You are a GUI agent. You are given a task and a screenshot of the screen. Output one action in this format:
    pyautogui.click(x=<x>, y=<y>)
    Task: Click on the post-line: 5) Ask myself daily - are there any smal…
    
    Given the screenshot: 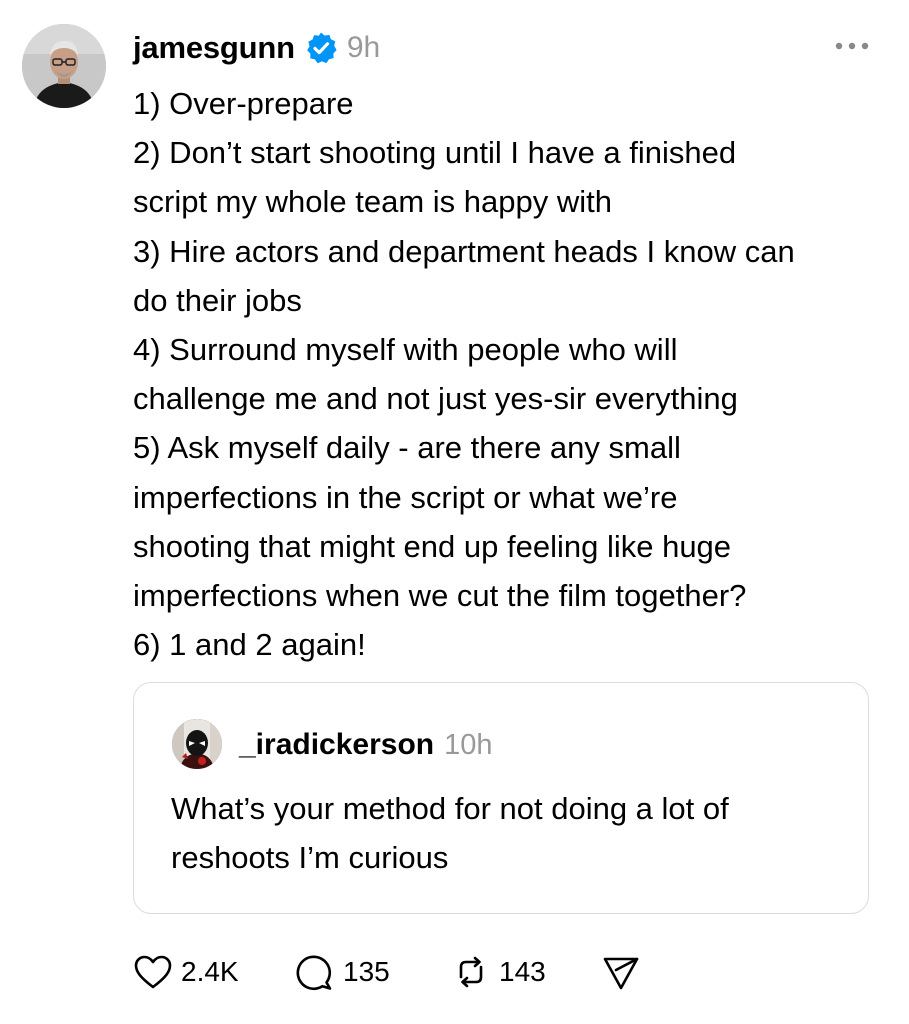 What is the action you would take?
    pyautogui.click(x=407, y=448)
    